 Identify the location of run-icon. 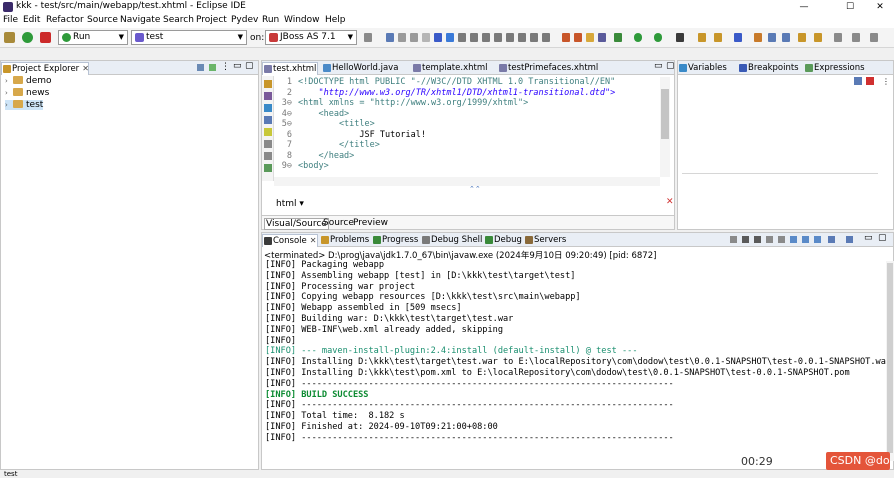
(27, 37).